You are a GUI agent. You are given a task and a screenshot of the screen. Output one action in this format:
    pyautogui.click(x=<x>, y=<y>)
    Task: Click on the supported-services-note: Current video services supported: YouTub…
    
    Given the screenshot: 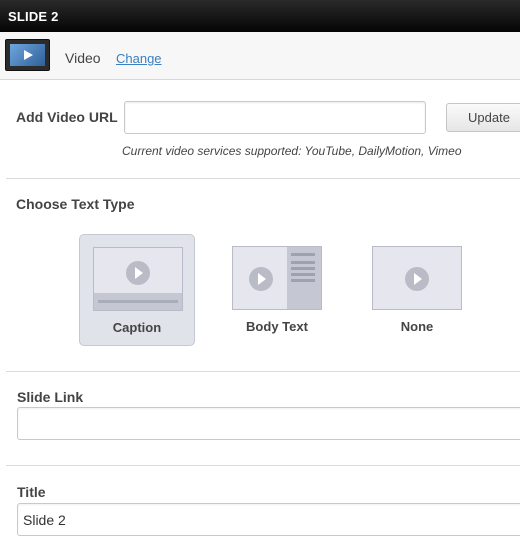 What is the action you would take?
    pyautogui.click(x=292, y=151)
    